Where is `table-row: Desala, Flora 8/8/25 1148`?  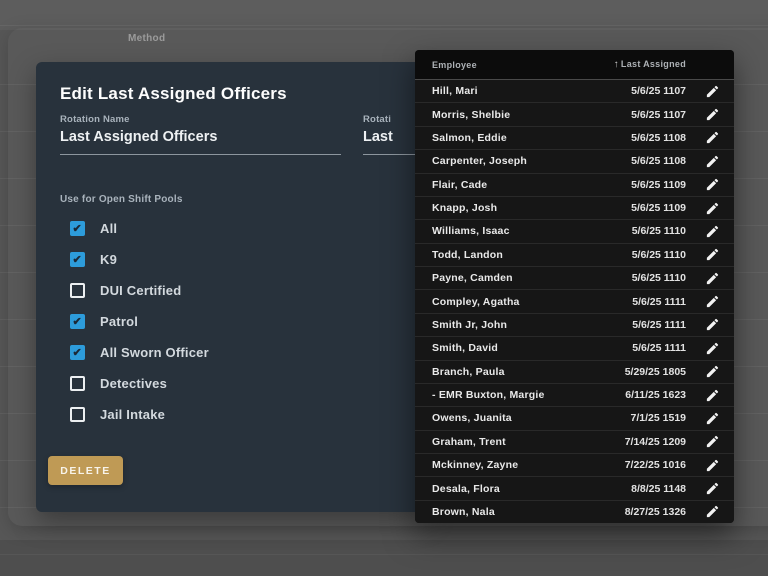
table-row: Desala, Flora 8/8/25 1148 is located at coordinates (574, 489).